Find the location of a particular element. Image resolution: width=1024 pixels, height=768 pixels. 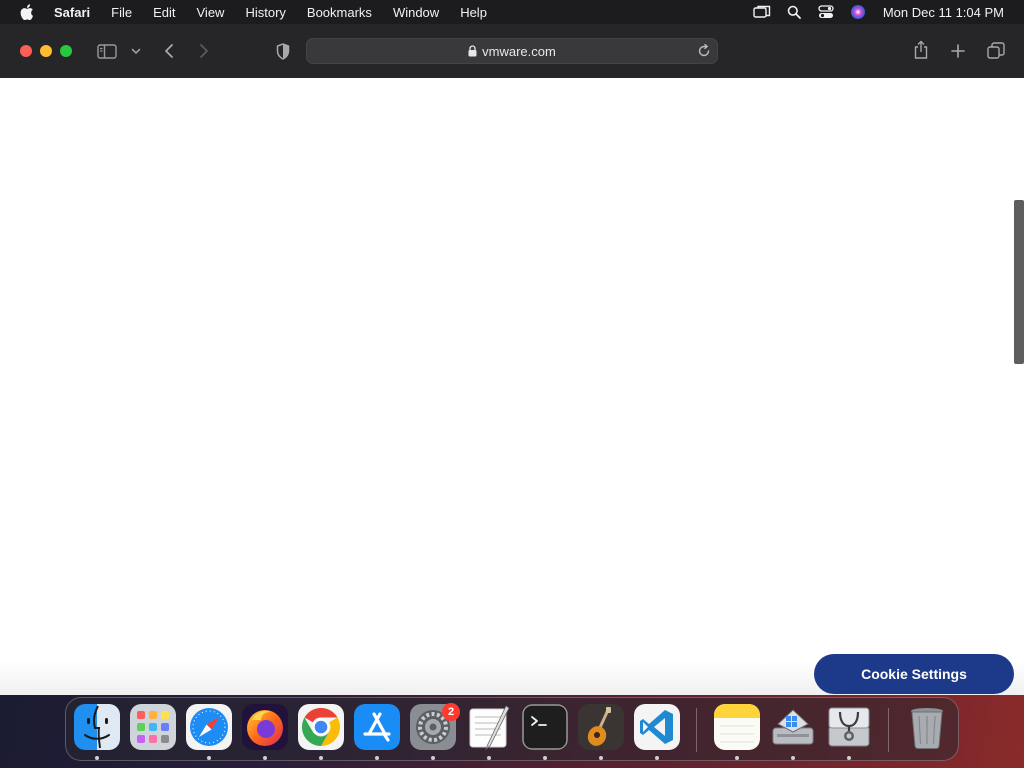

privacy-shield-icon is located at coordinates (283, 51).